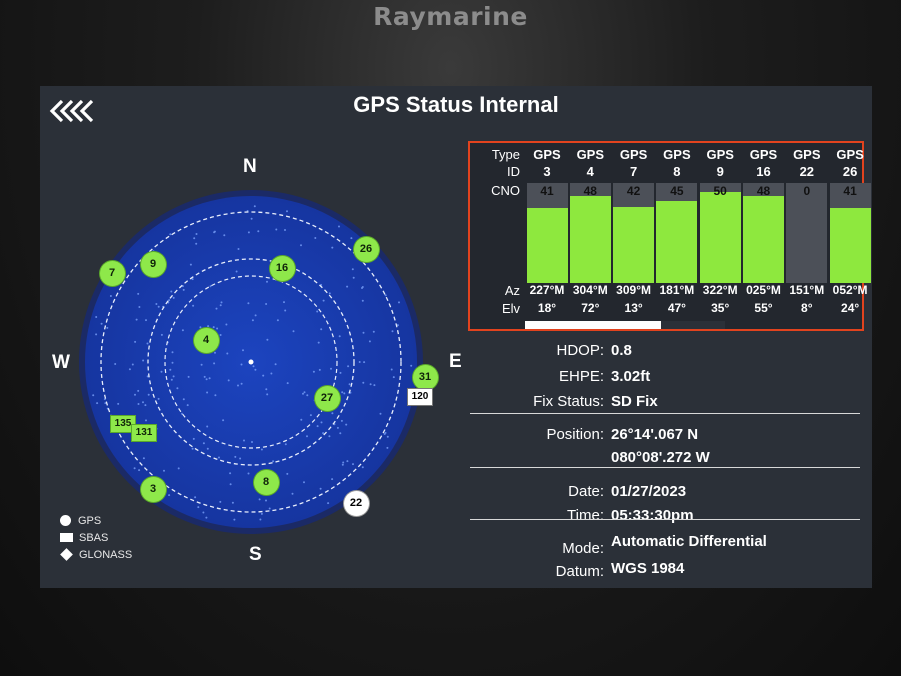 Image resolution: width=901 pixels, height=676 pixels. I want to click on azimuth-22: 151°M, so click(807, 290).